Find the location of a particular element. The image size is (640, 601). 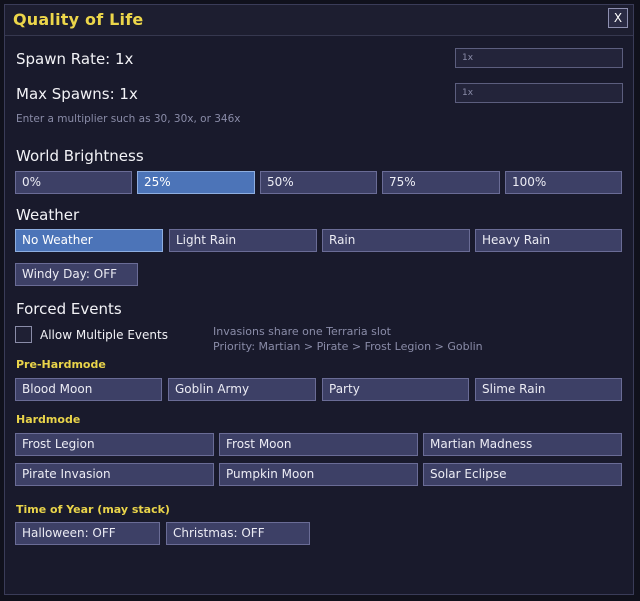

spawn-rate-input: 1x is located at coordinates (539, 58).